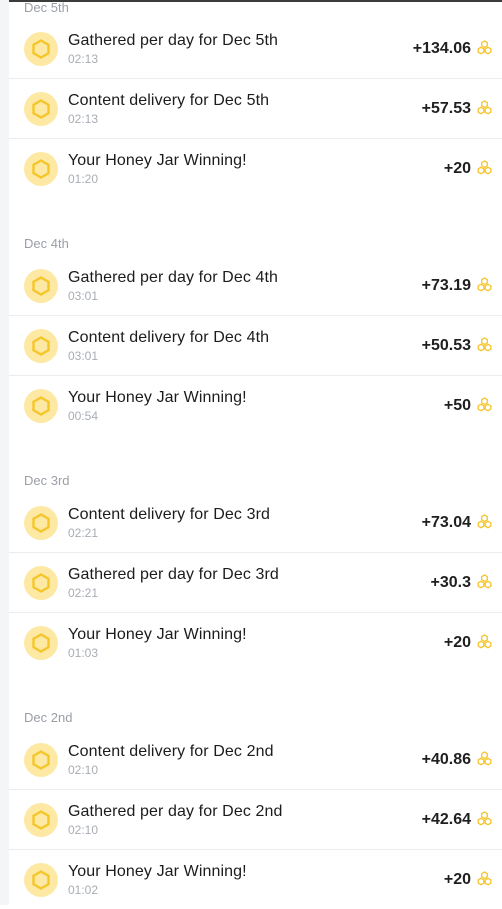 This screenshot has height=909, width=502. What do you see at coordinates (173, 277) in the screenshot?
I see `transaction-title: Gathered per day for Dec 4th` at bounding box center [173, 277].